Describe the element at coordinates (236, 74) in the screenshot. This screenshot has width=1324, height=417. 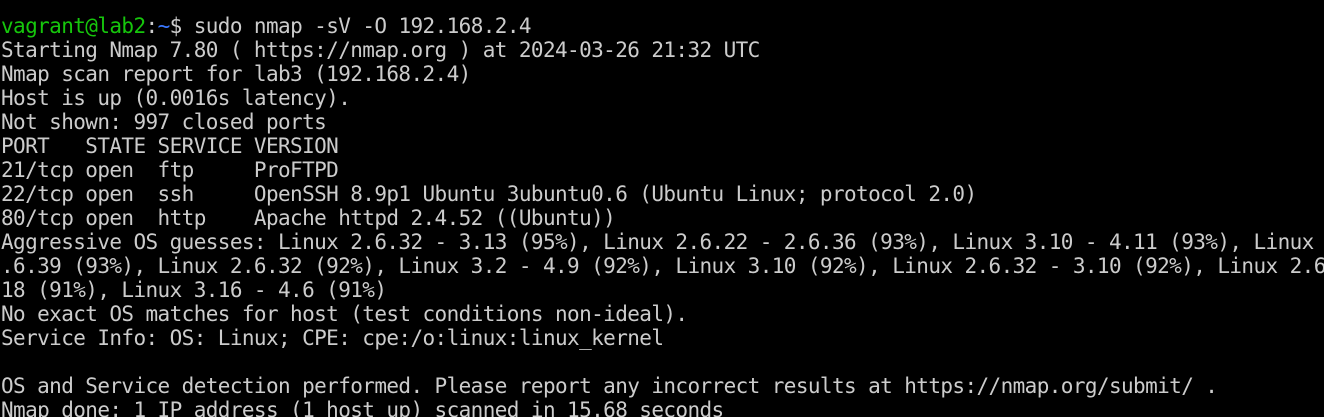
I see `output-line: Nmap scan report for lab3 (192.168.2.4)` at that location.